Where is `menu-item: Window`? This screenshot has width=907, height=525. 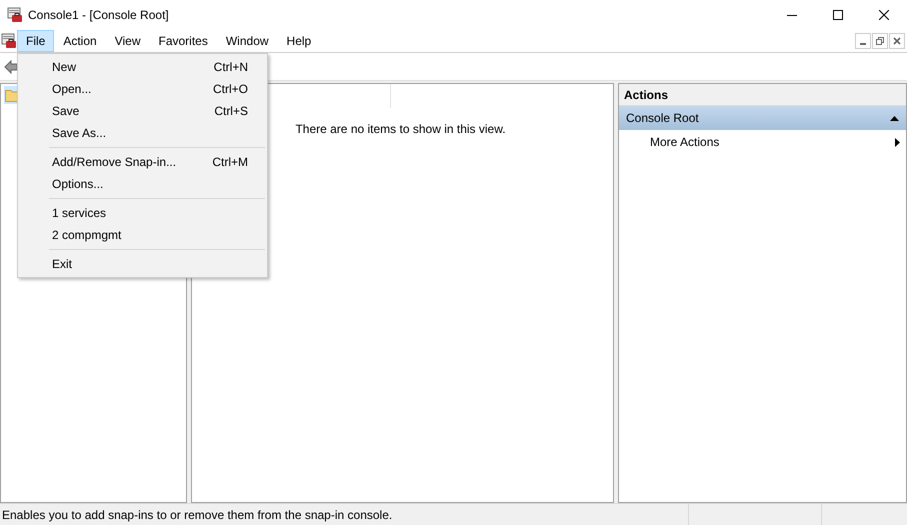 menu-item: Window is located at coordinates (247, 41).